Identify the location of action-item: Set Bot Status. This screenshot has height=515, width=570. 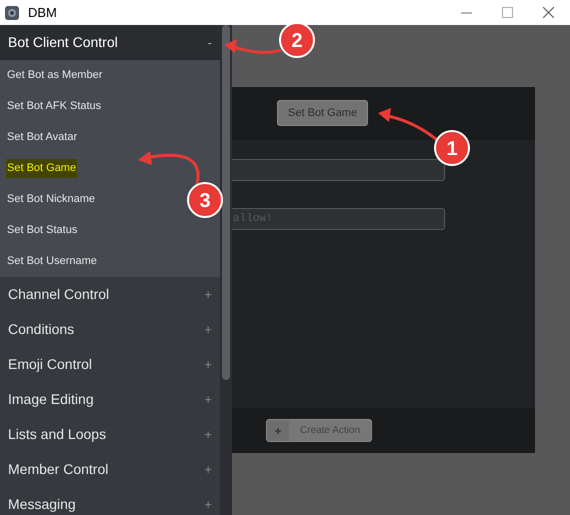
(42, 230).